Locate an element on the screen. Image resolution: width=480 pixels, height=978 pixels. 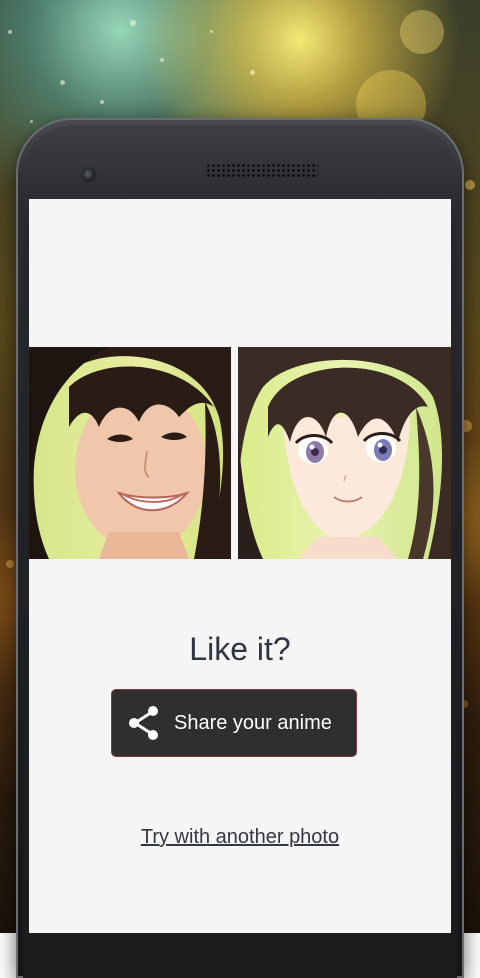
original-photo is located at coordinates (130, 453).